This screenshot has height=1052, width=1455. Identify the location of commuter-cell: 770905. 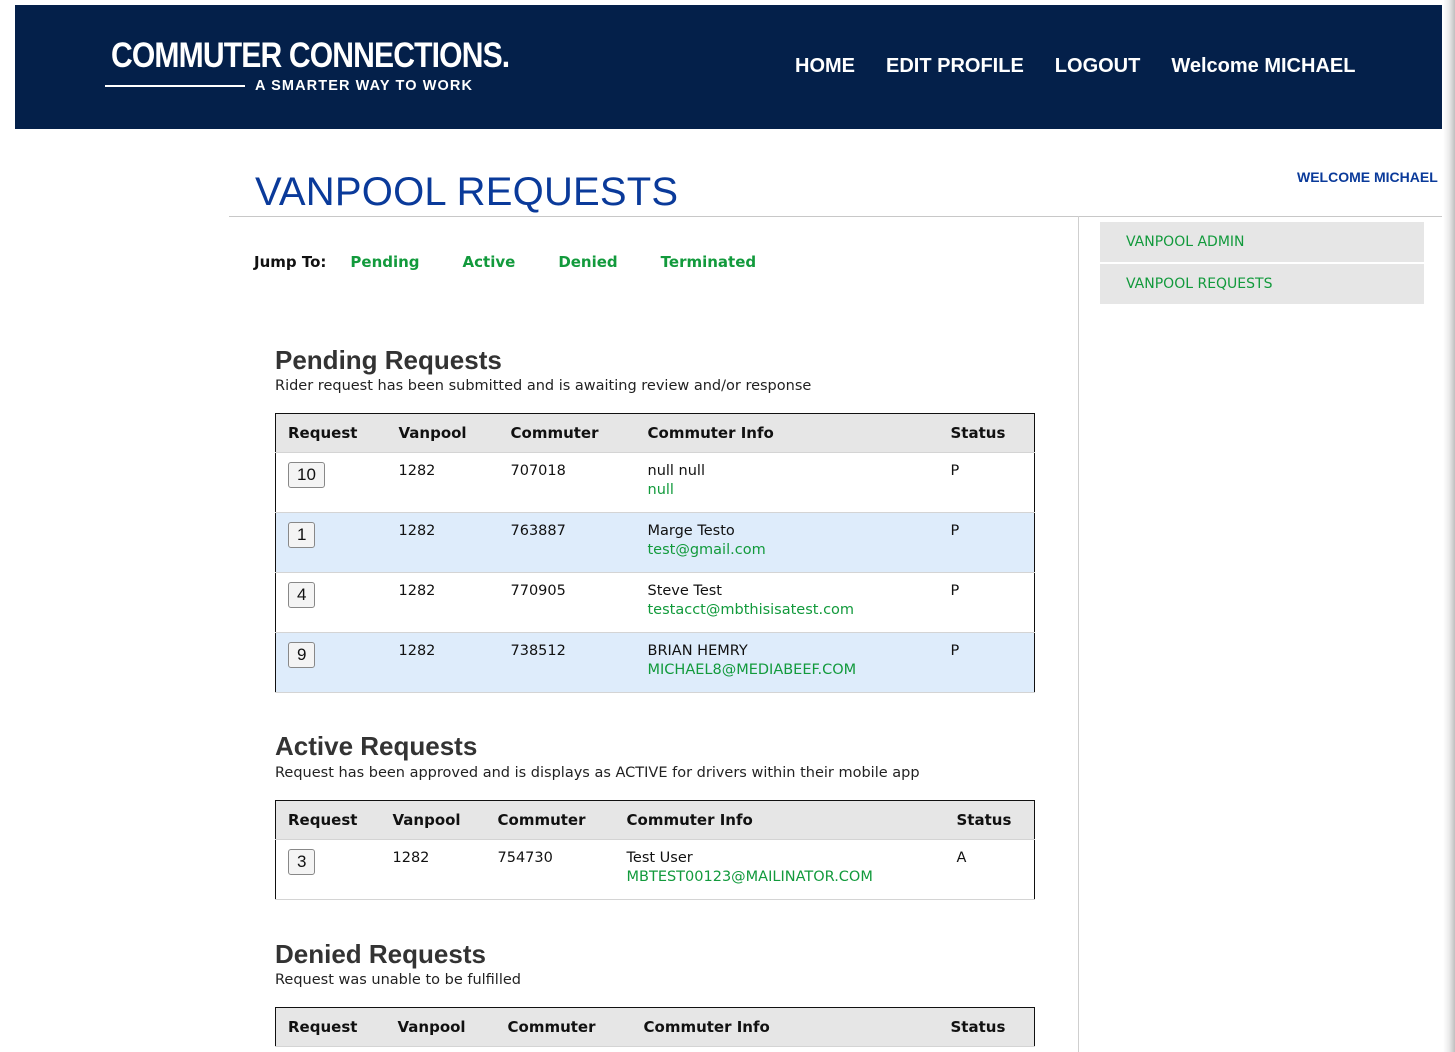
(567, 602).